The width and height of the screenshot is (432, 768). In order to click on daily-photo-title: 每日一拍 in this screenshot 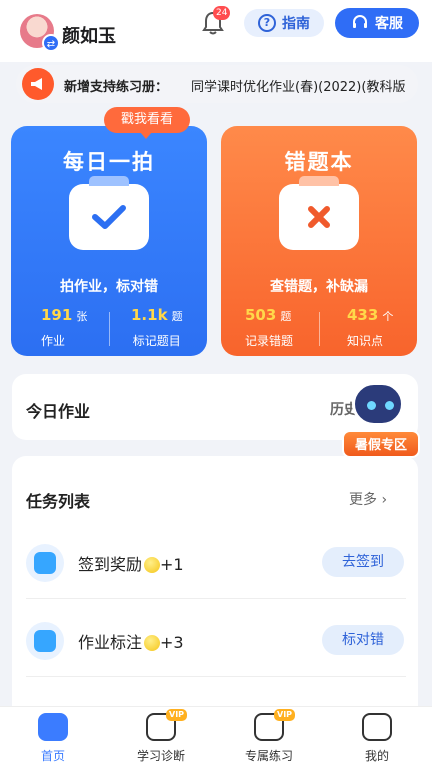, I will do `click(109, 162)`.